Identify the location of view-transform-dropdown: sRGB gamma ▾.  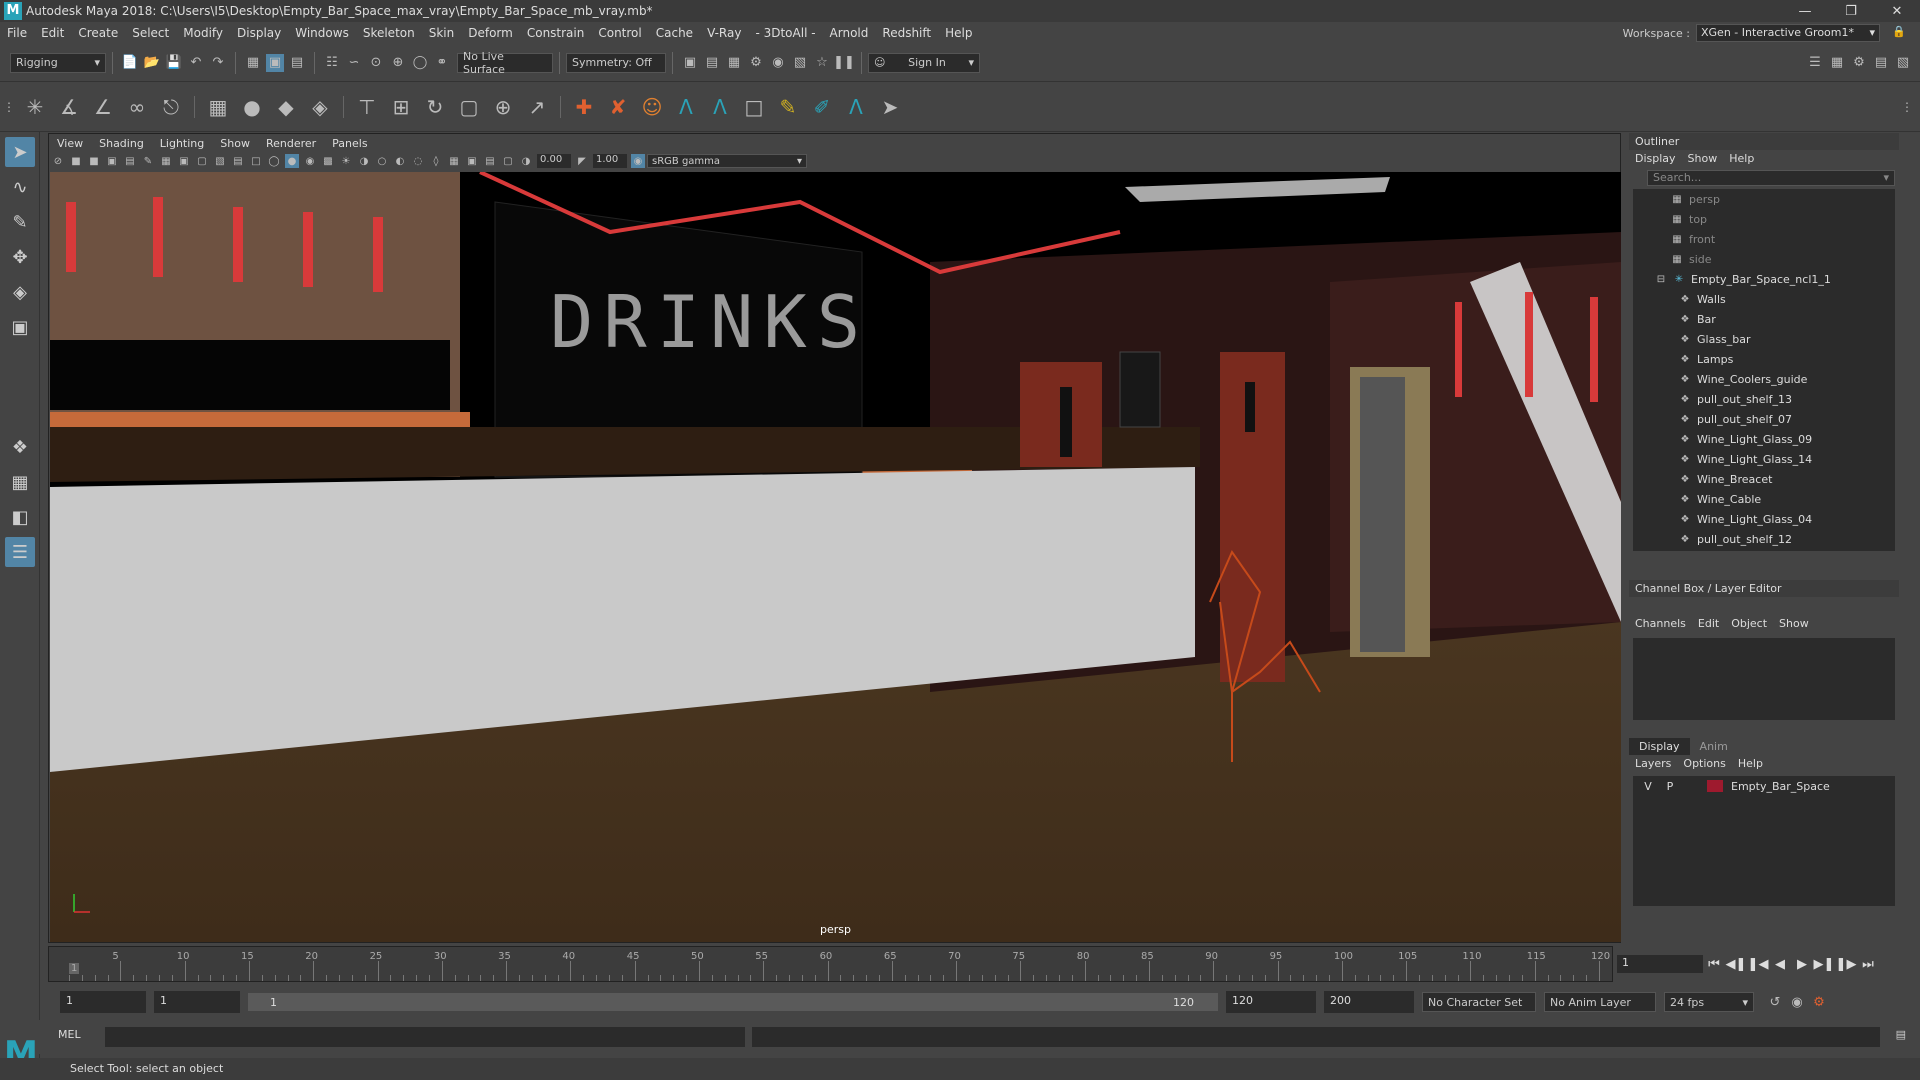
(727, 161).